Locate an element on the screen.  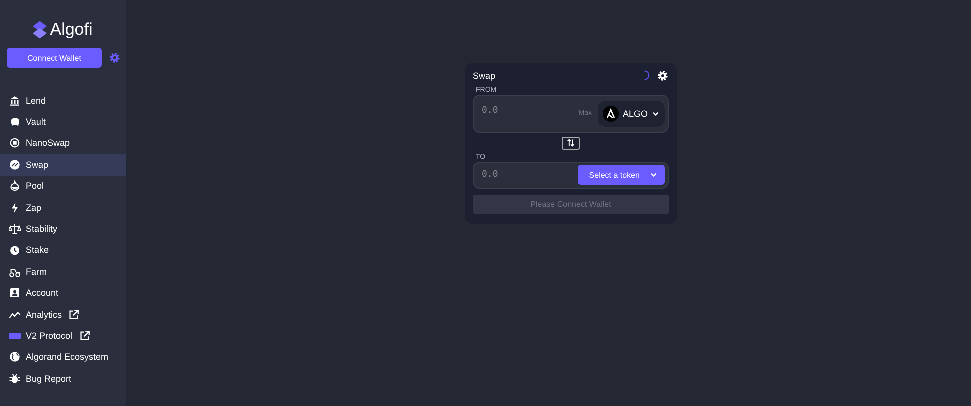
bug-icon is located at coordinates (15, 378).